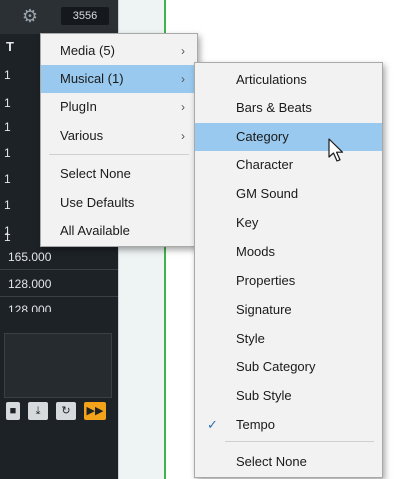 Image resolution: width=401 pixels, height=479 pixels. I want to click on submenu-item-gm-sound: GM Sound, so click(288, 194).